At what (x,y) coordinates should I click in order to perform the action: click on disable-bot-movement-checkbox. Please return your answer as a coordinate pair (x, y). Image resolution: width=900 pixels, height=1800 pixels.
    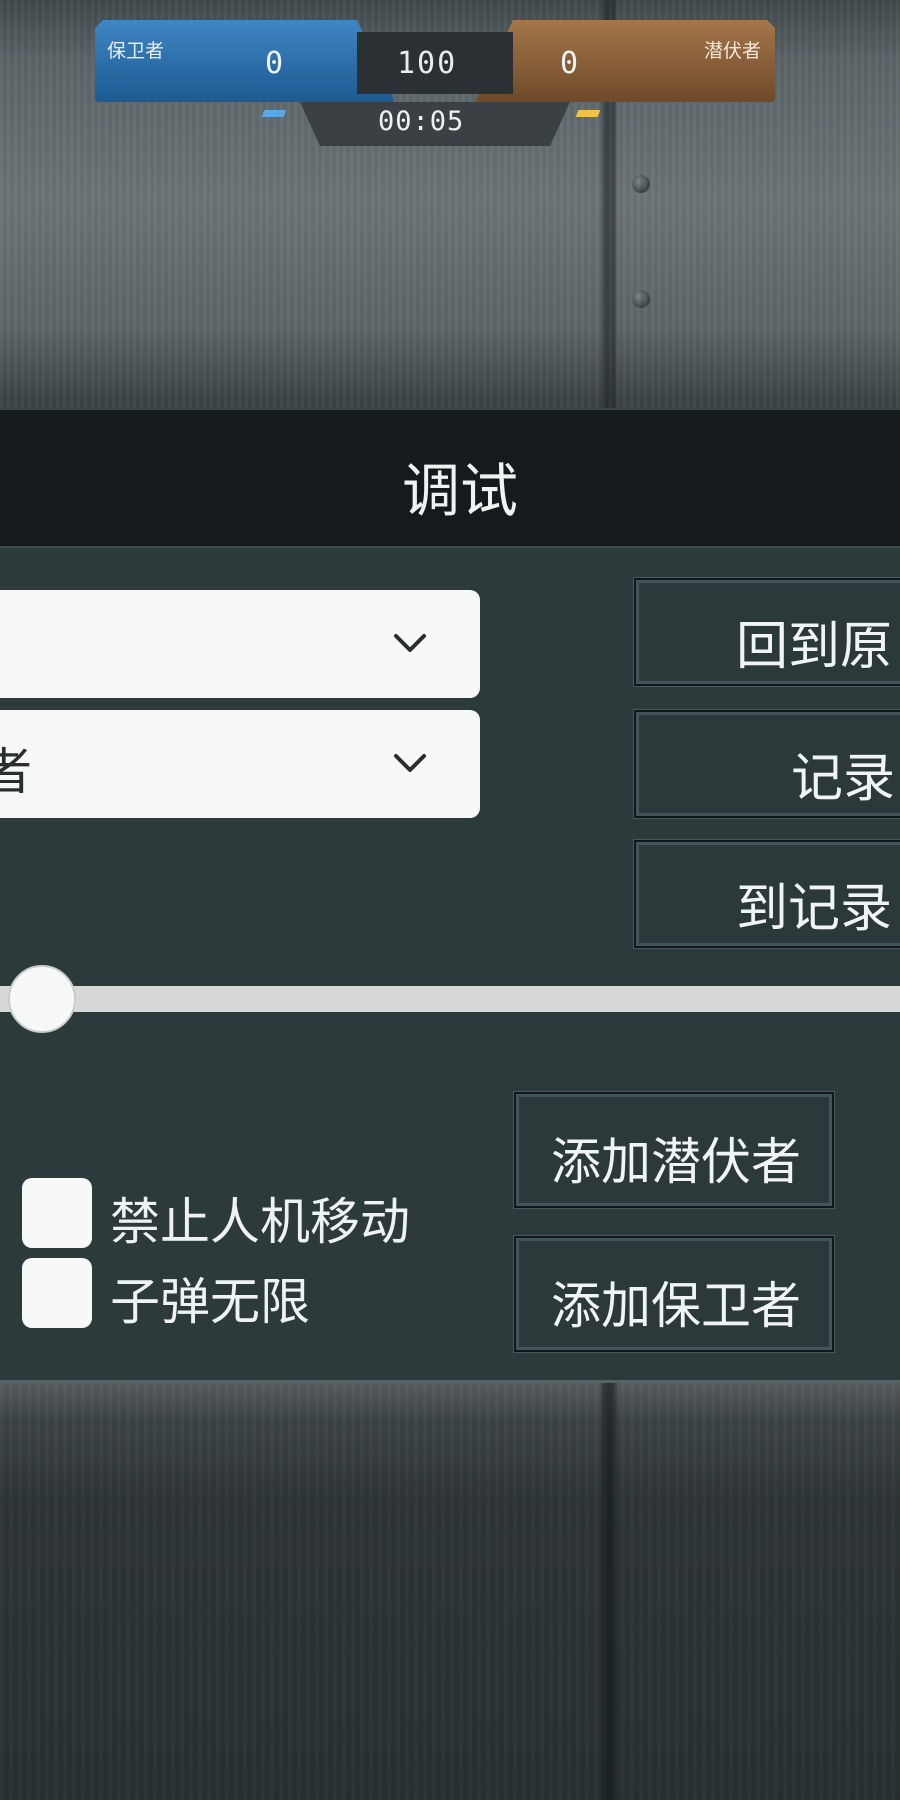
    Looking at the image, I should click on (57, 1213).